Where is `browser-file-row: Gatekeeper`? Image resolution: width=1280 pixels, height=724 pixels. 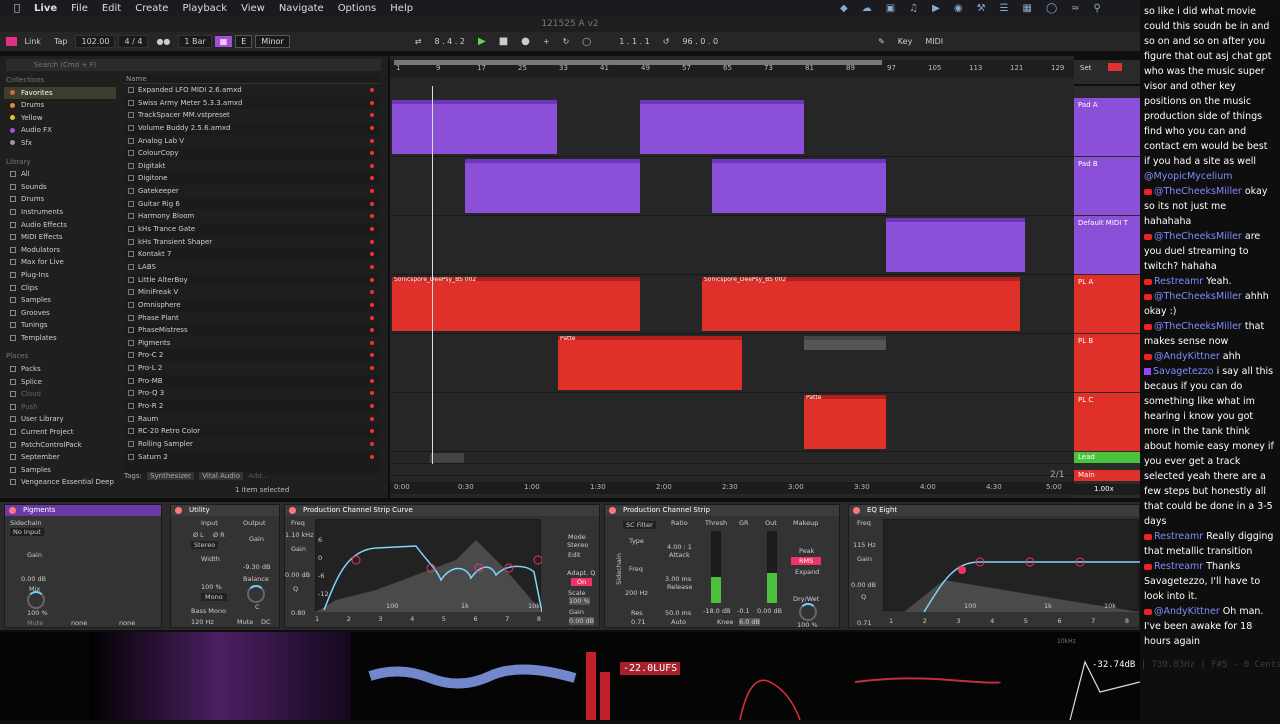 browser-file-row: Gatekeeper is located at coordinates (252, 191).